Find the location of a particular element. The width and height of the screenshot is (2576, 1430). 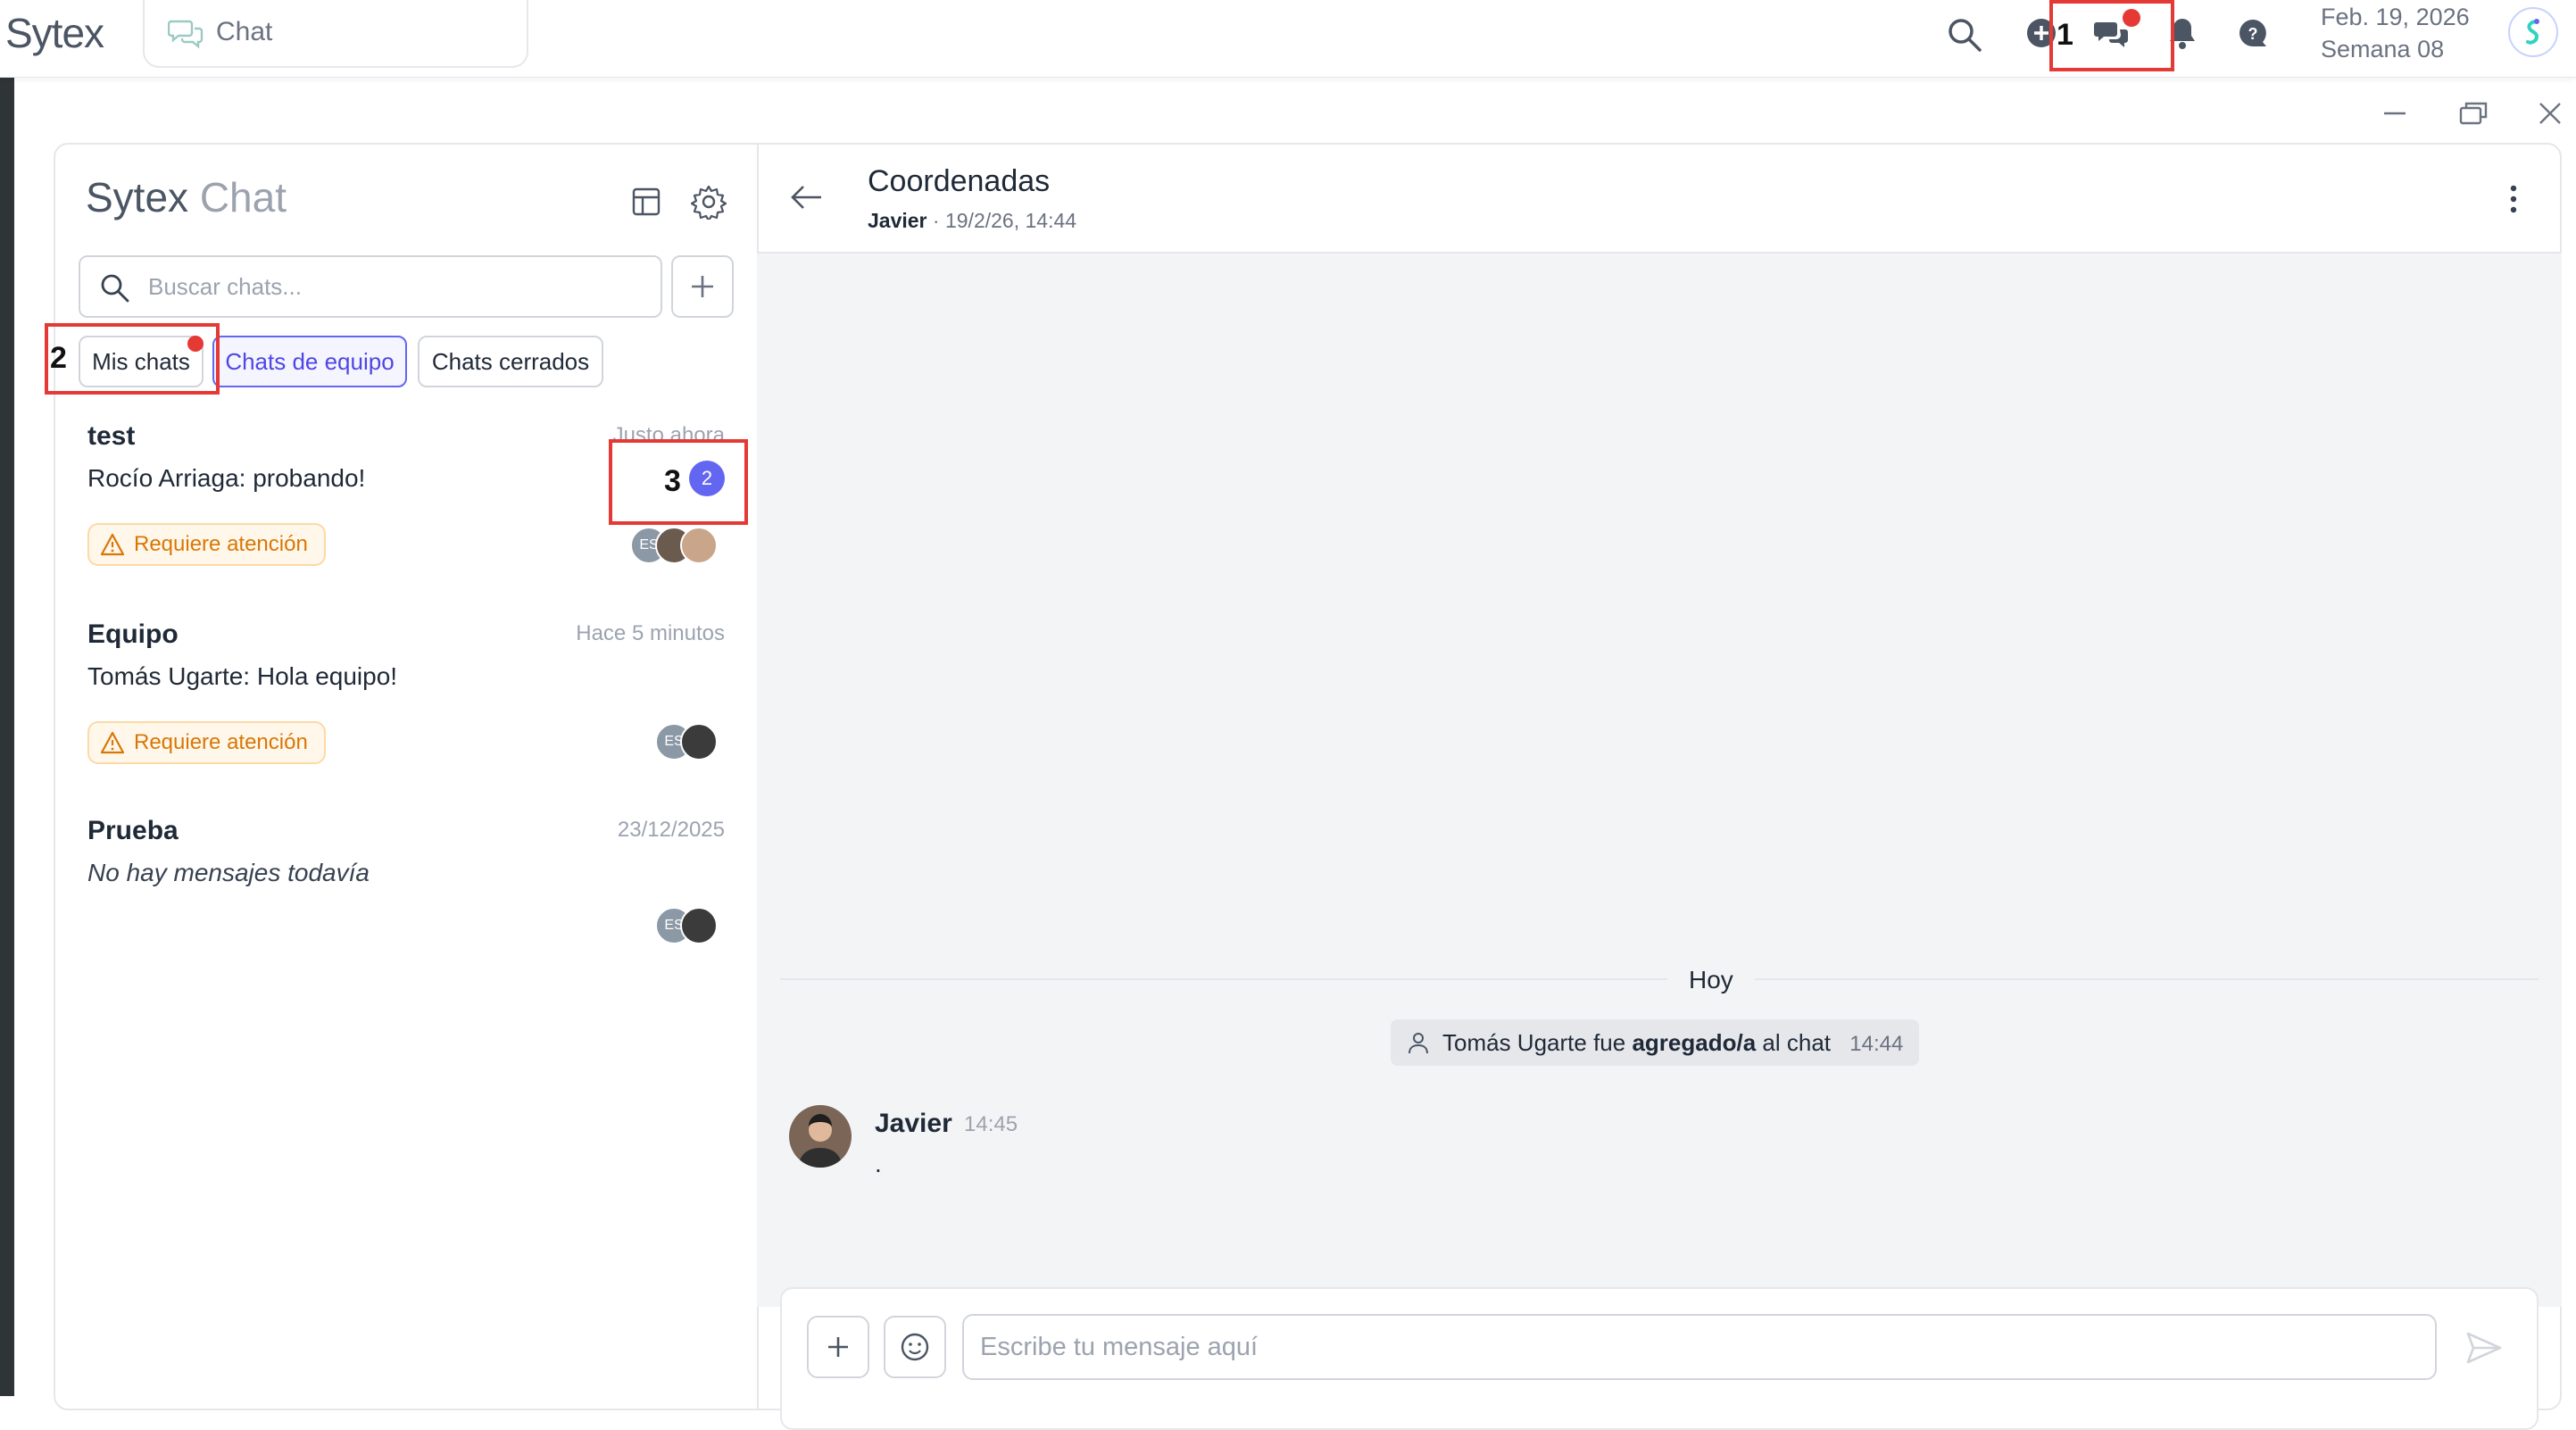

annotation-label-3: 3 is located at coordinates (672, 481).